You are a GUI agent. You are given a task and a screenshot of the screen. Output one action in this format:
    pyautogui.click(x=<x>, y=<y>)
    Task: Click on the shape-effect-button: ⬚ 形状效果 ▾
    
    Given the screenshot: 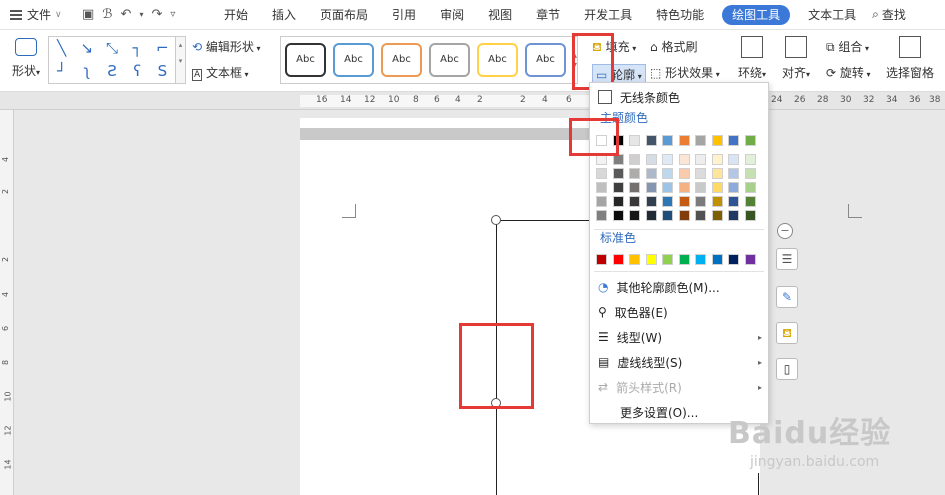 What is the action you would take?
    pyautogui.click(x=685, y=72)
    